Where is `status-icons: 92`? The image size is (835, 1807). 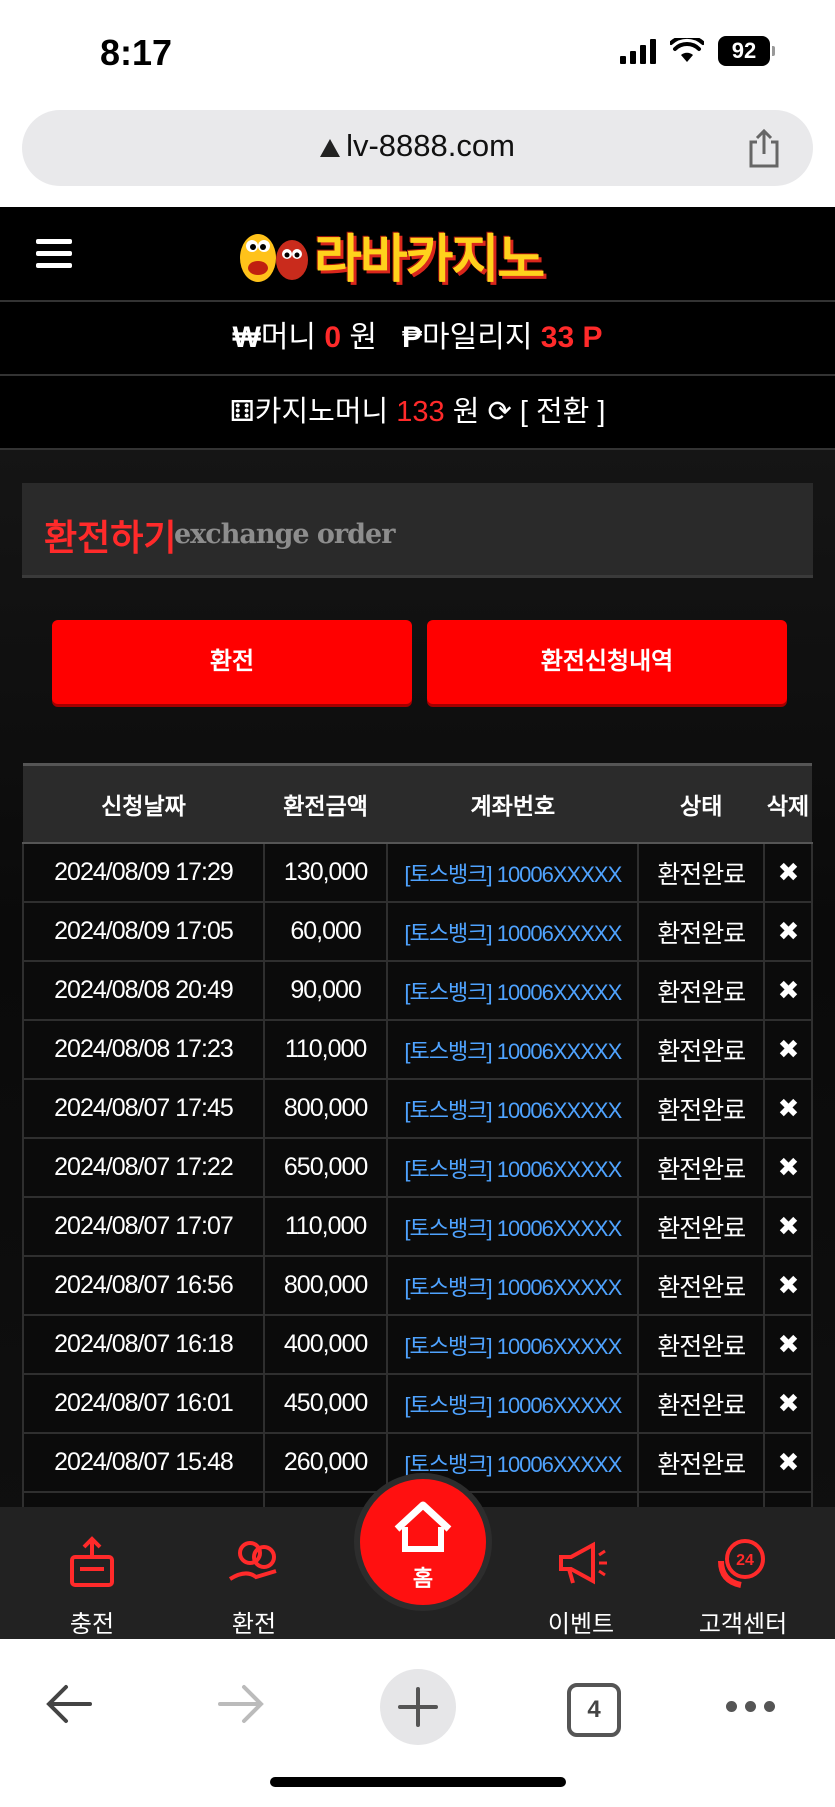
status-icons: 92 is located at coordinates (697, 51).